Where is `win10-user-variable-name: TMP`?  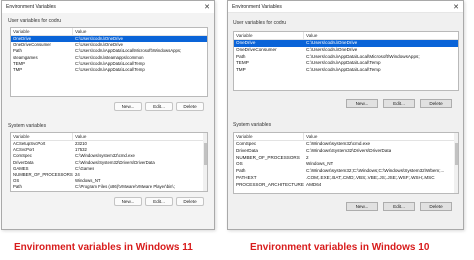 win10-user-variable-name: TMP is located at coordinates (241, 70).